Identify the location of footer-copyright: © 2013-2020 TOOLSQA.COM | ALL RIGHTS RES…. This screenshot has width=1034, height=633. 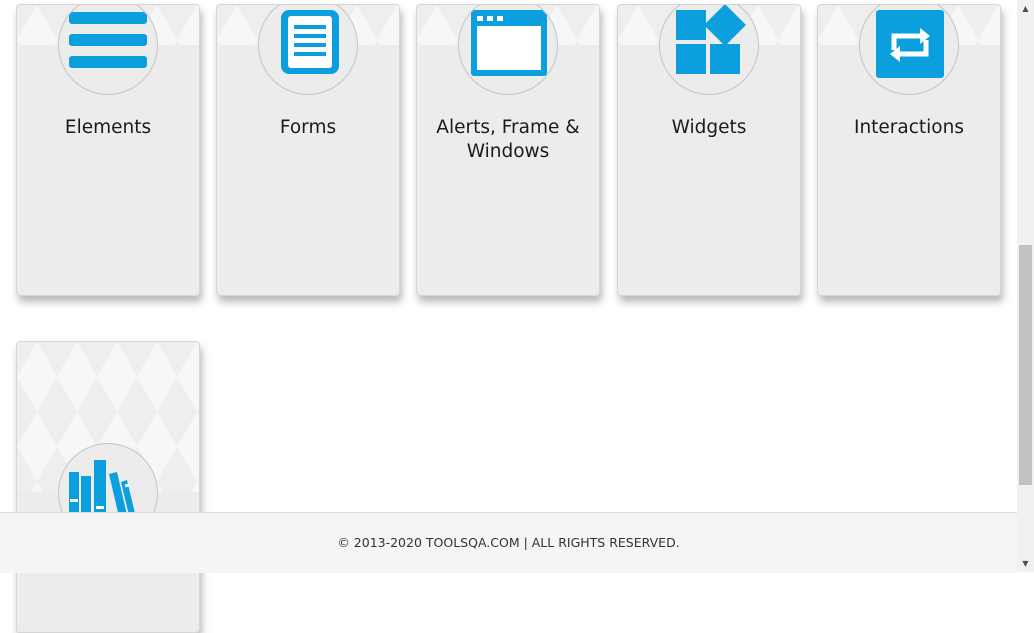
(508, 542).